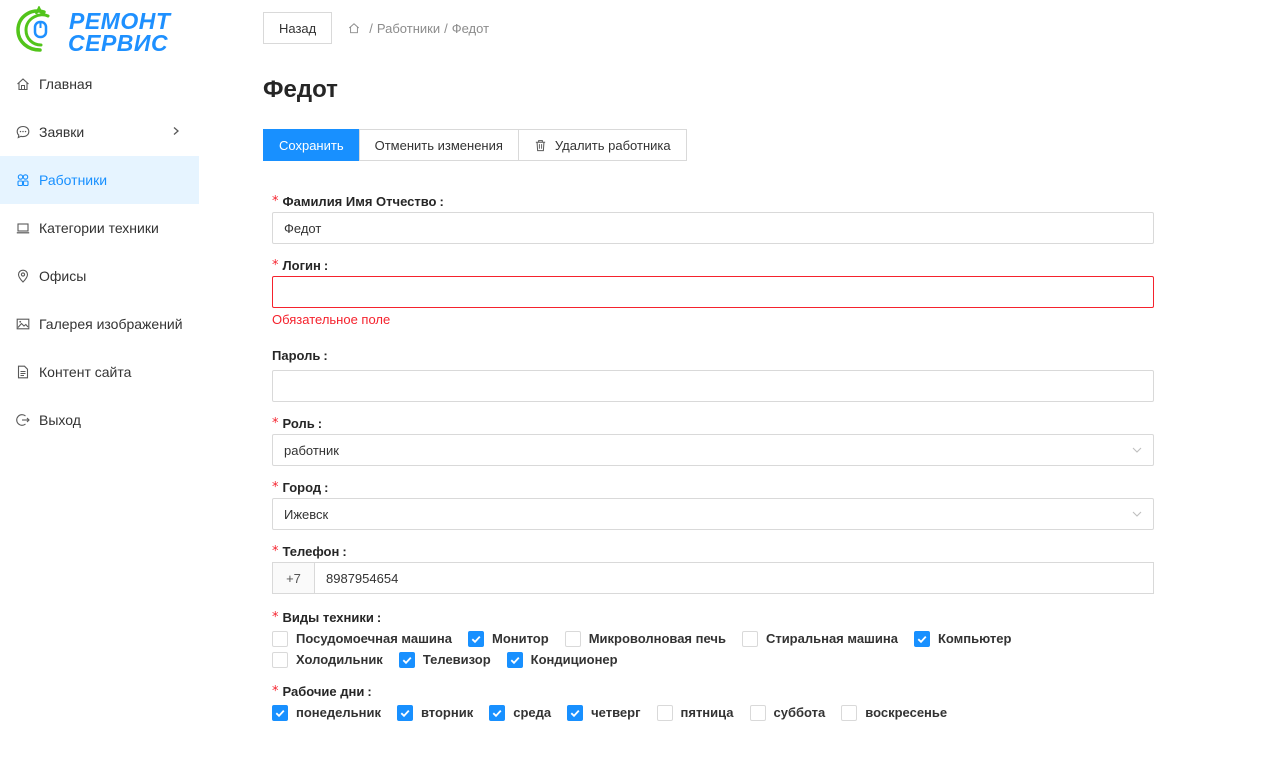 The width and height of the screenshot is (1280, 764). I want to click on top-bar: Назад / Работники / Федот, so click(376, 28).